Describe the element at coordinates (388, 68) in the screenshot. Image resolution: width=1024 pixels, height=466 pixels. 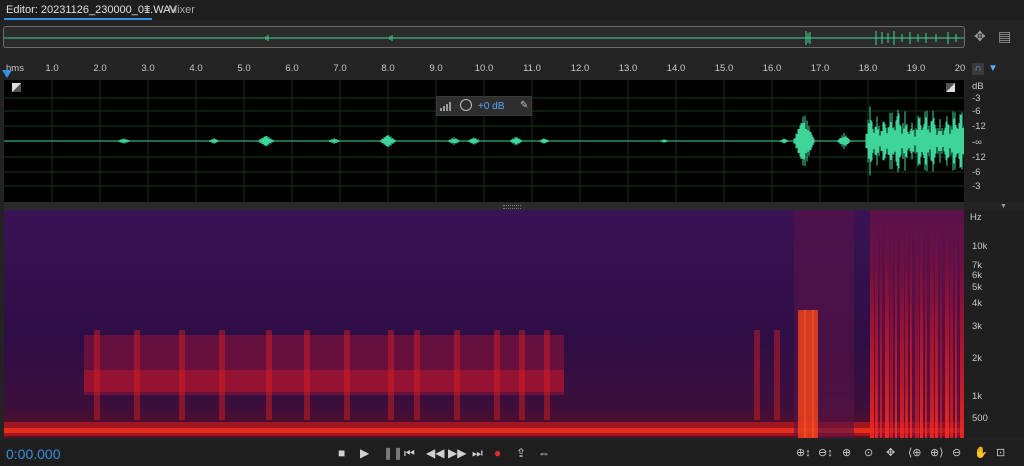
I see `ruler-tick-label: 8.0` at that location.